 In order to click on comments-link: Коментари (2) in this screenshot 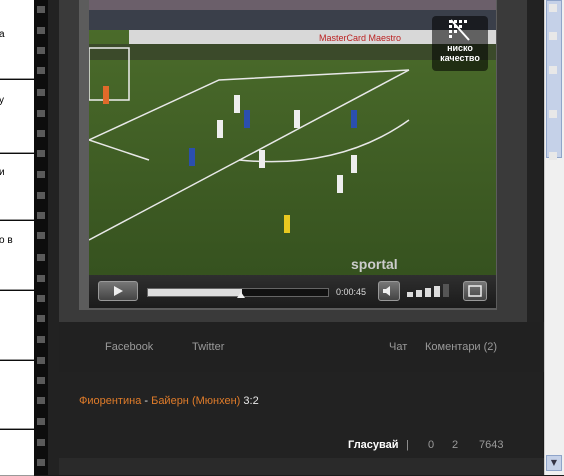, I will do `click(461, 347)`.